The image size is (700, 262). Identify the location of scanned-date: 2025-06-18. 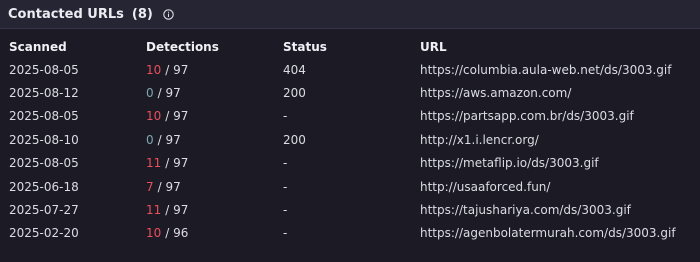
(44, 186).